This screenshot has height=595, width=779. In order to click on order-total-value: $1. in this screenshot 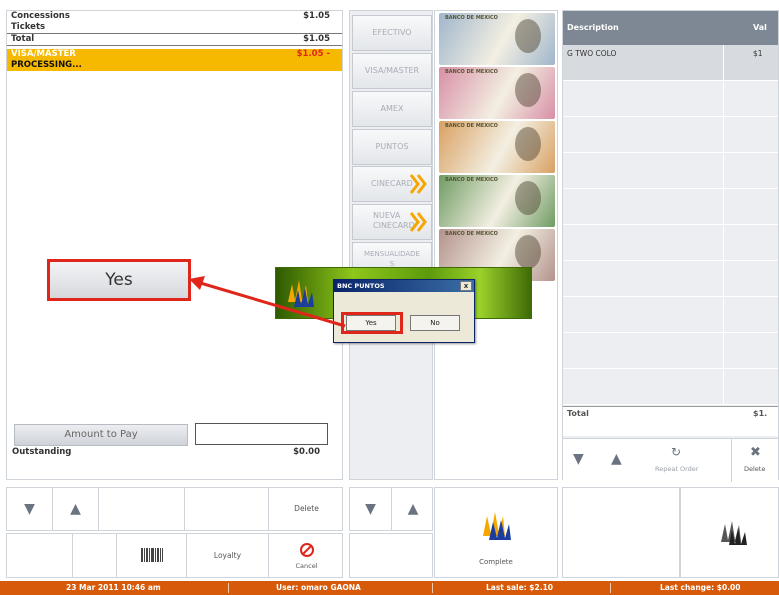, I will do `click(760, 413)`.